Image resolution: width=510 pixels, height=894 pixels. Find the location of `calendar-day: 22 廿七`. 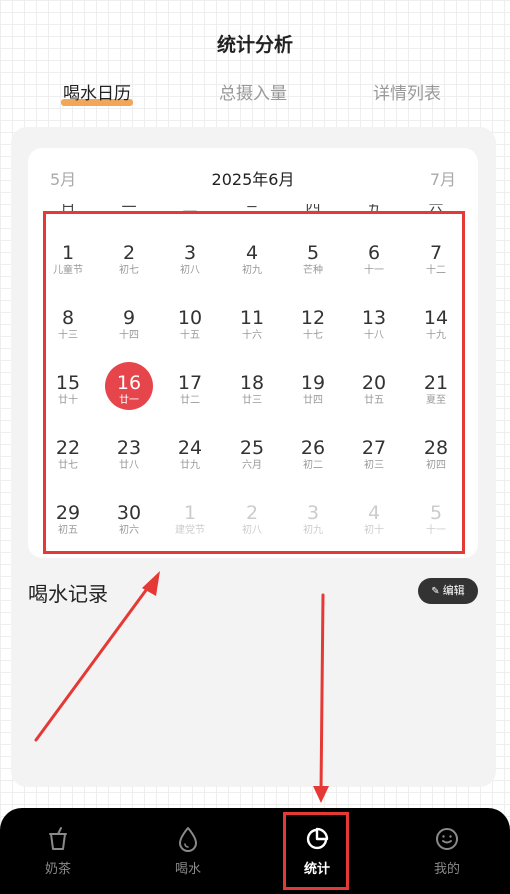

calendar-day: 22 廿七 is located at coordinates (68, 465).